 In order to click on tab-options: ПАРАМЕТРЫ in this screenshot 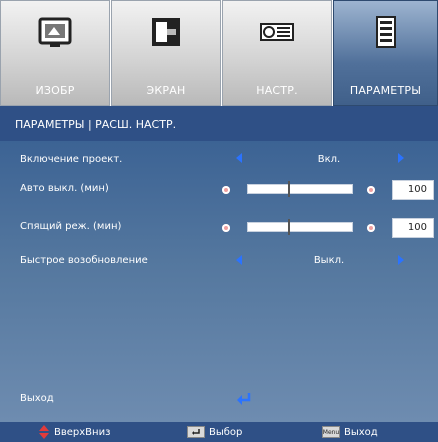, I will do `click(385, 53)`.